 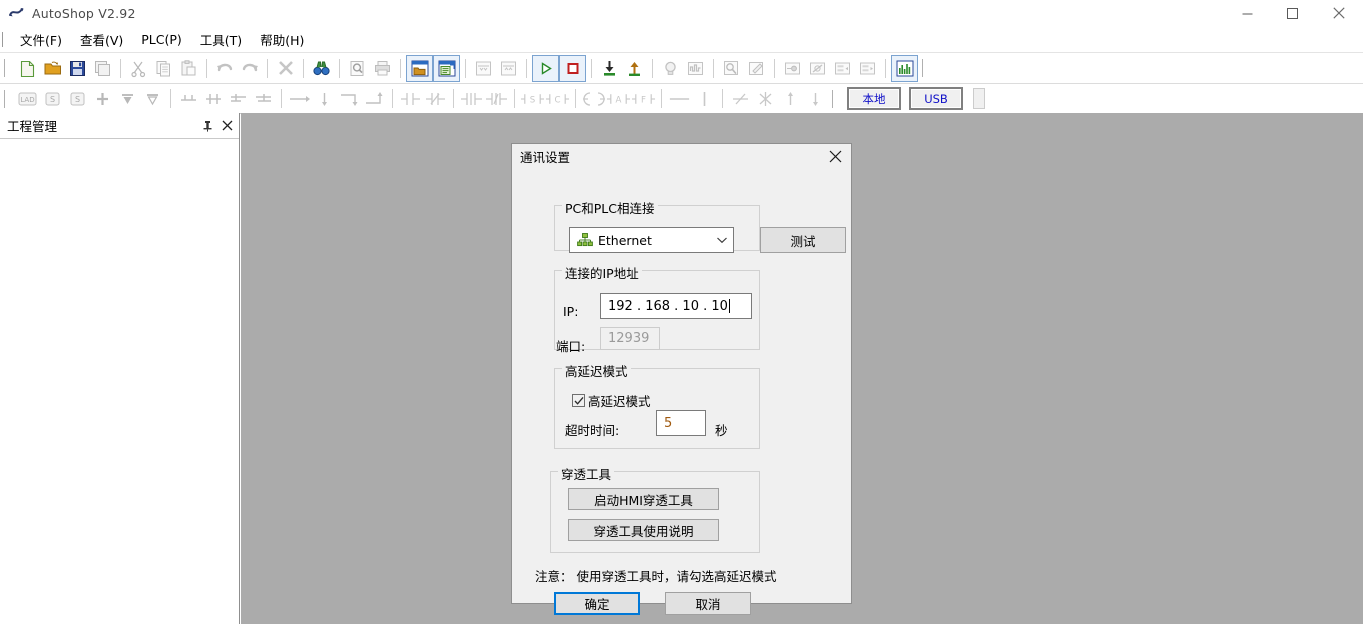 What do you see at coordinates (643, 530) in the screenshot?
I see `passthrough-help-button: 穿透工具使用说明` at bounding box center [643, 530].